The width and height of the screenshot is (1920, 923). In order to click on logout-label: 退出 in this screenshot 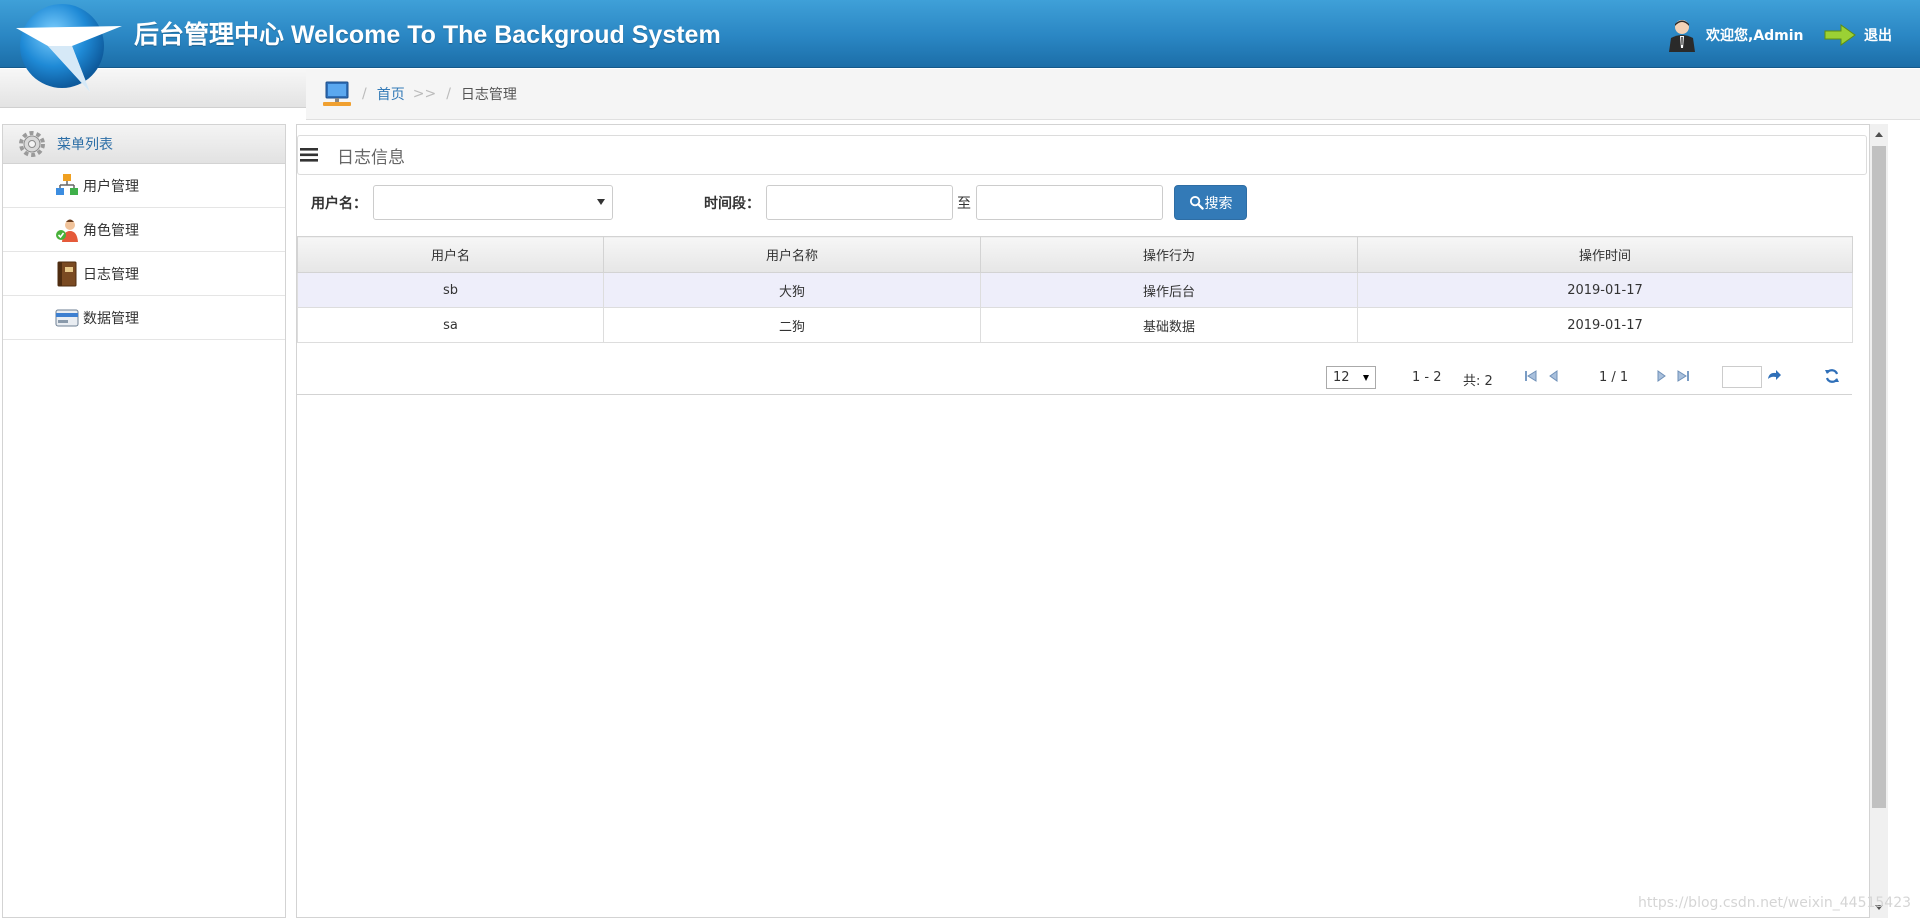, I will do `click(1878, 36)`.